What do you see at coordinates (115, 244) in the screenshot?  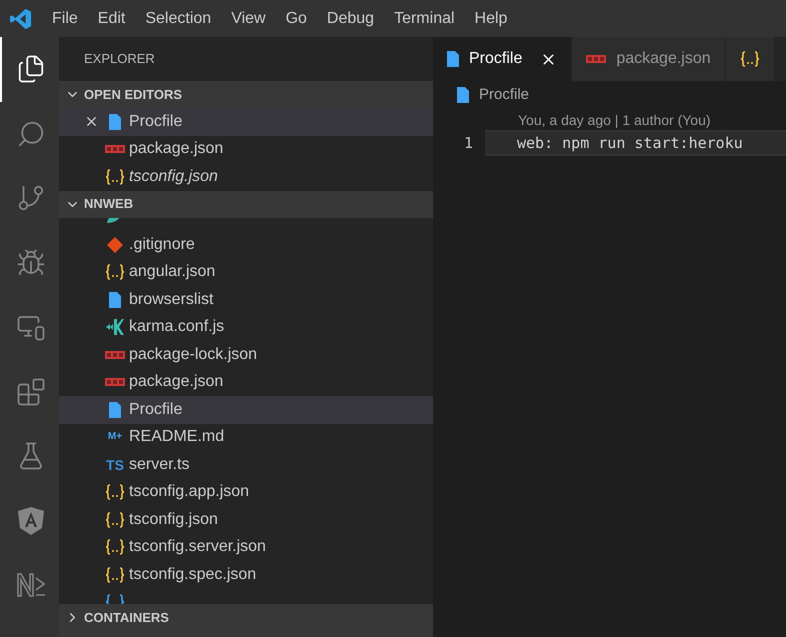 I see `diamond-icon` at bounding box center [115, 244].